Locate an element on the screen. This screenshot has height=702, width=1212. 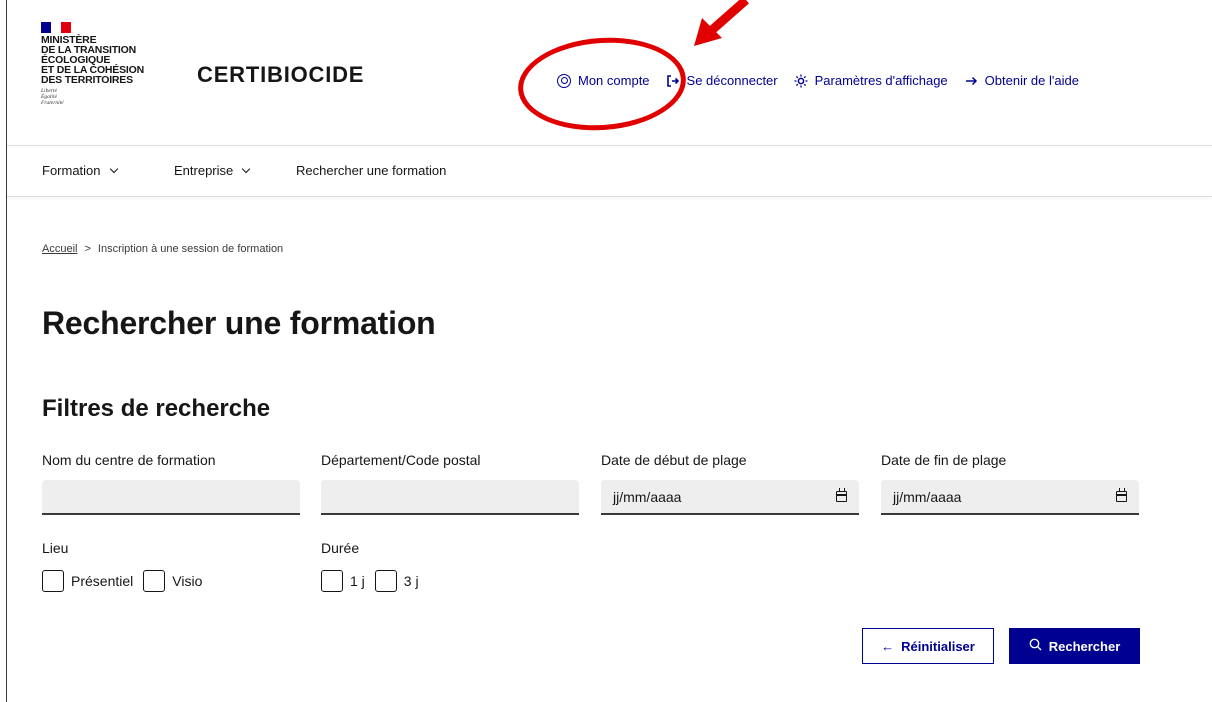
help-label: Obtenir de l'aide is located at coordinates (1031, 80).